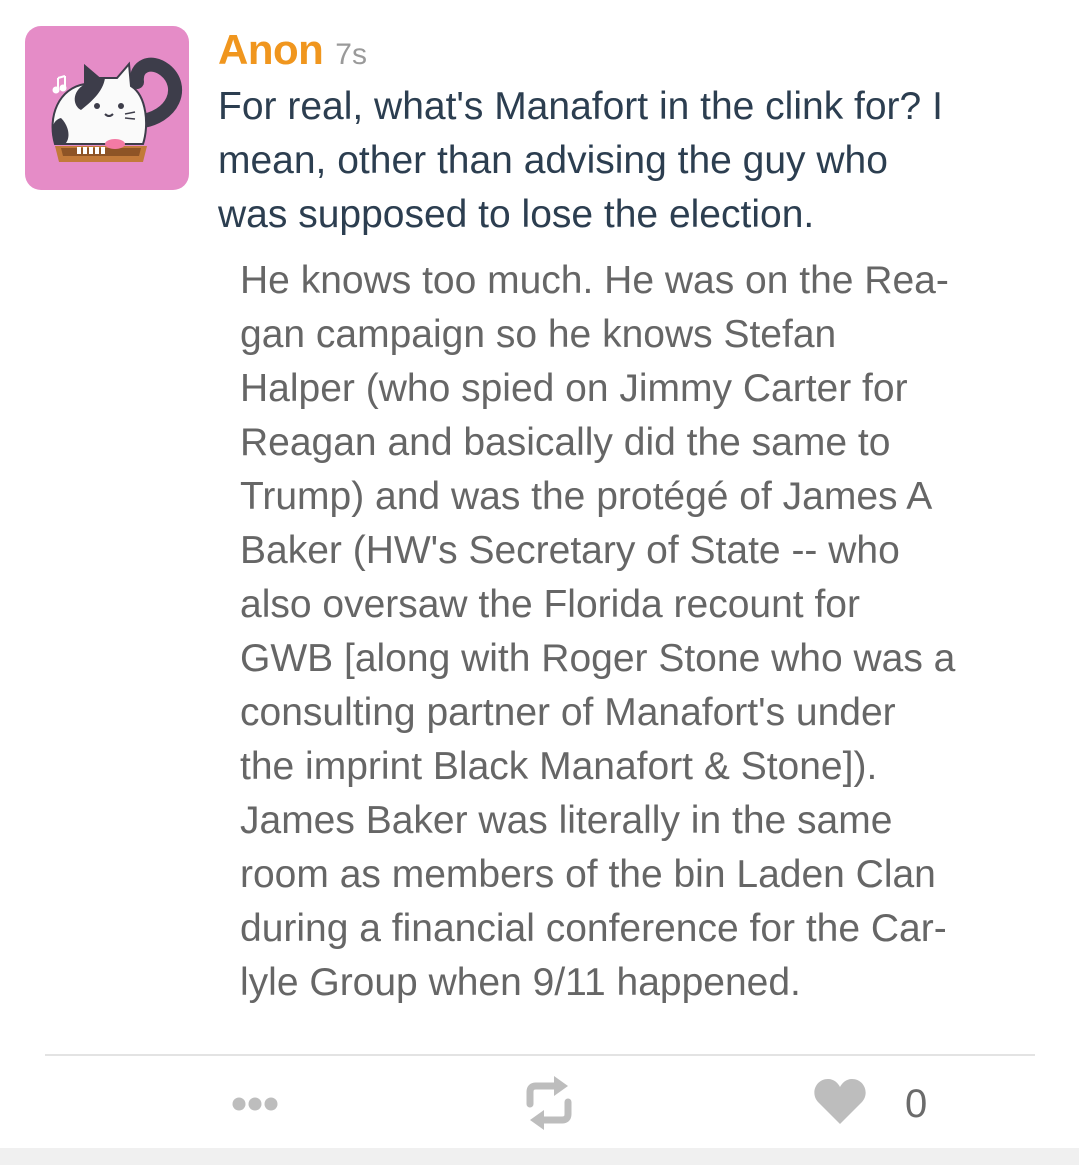 This screenshot has height=1165, width=1079. I want to click on like-button, so click(840, 1102).